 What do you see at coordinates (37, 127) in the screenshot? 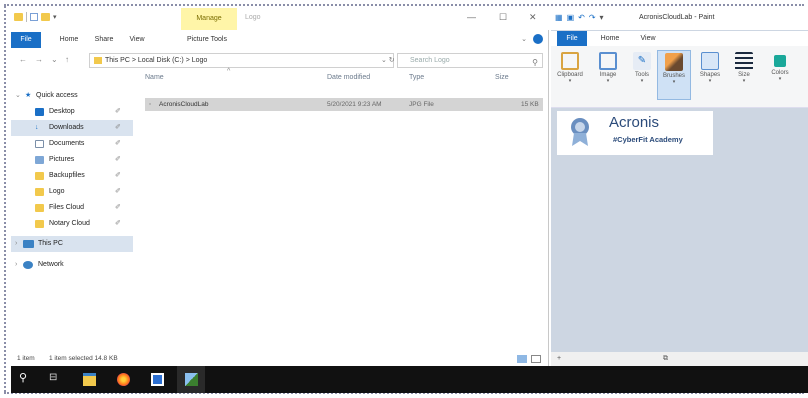
I see `downloads-icon: ↓` at bounding box center [37, 127].